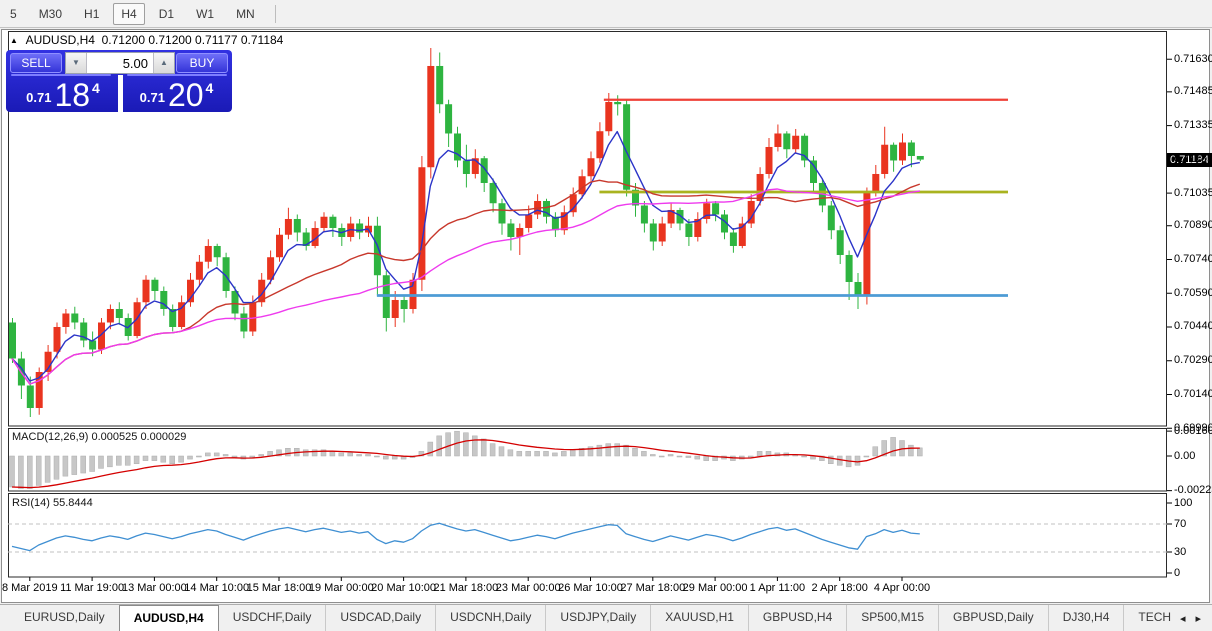  What do you see at coordinates (1193, 58) in the screenshot?
I see `price-tick-label: 0.71630` at bounding box center [1193, 58].